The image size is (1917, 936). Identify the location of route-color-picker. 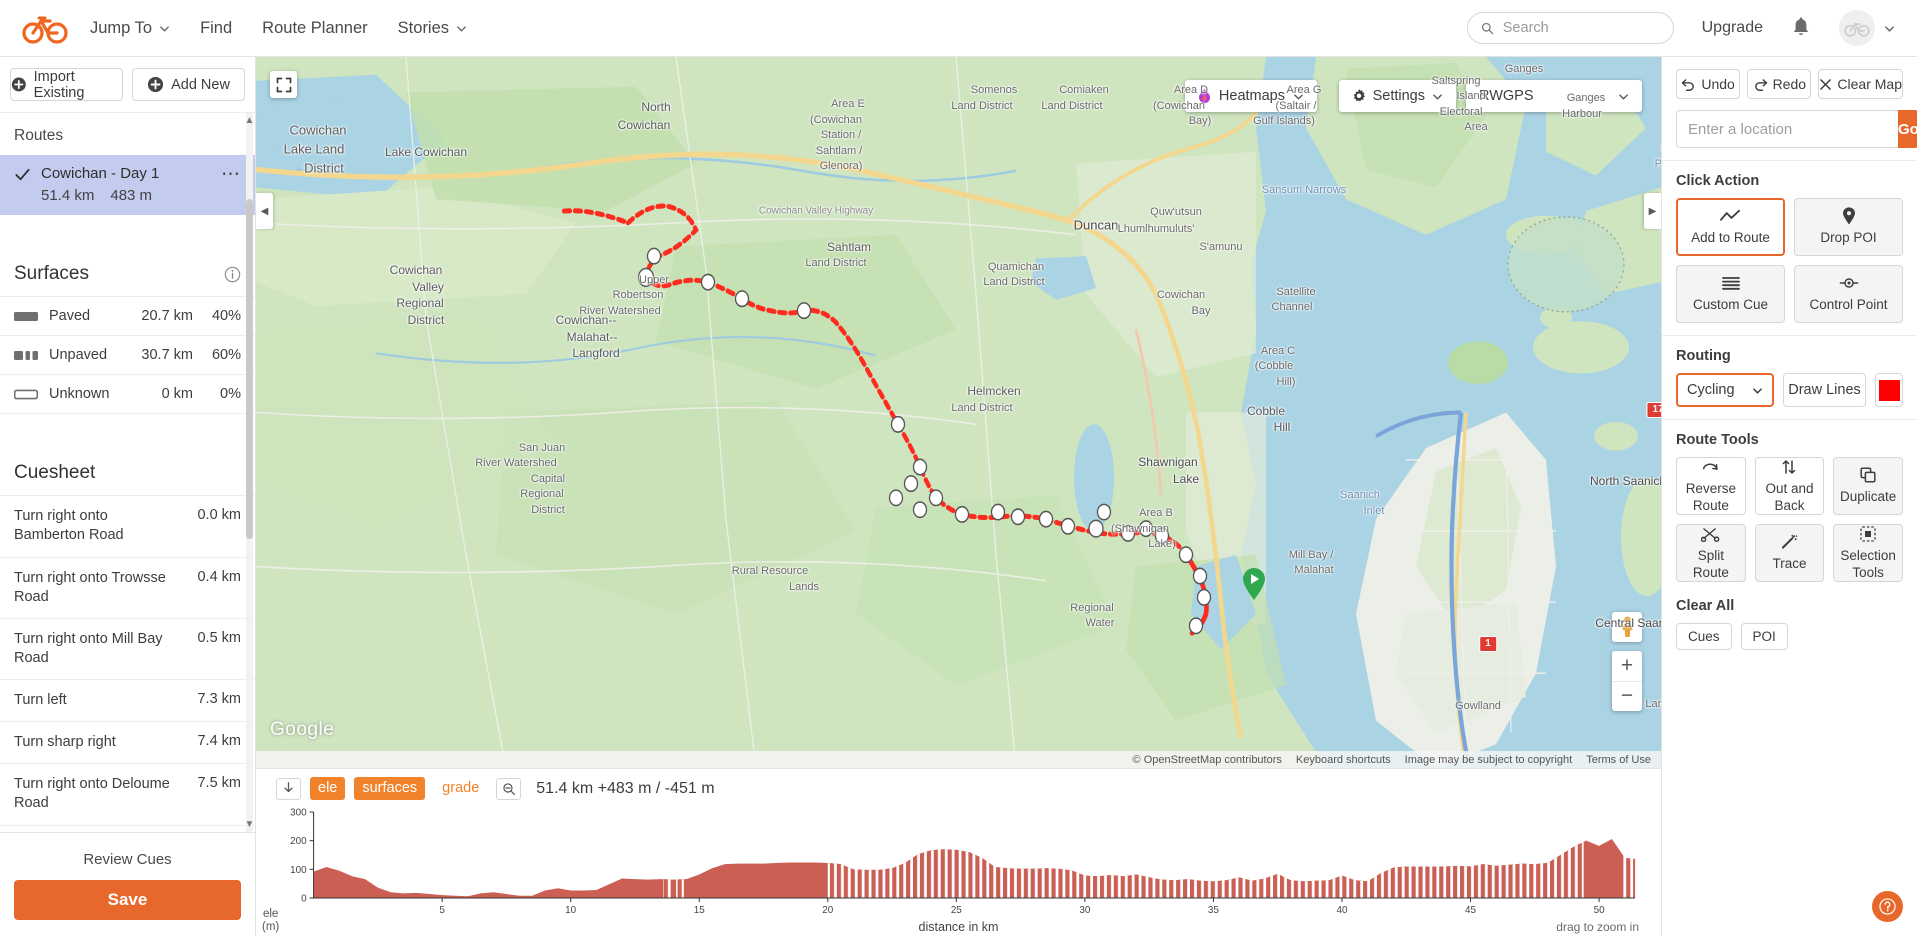
(1889, 390).